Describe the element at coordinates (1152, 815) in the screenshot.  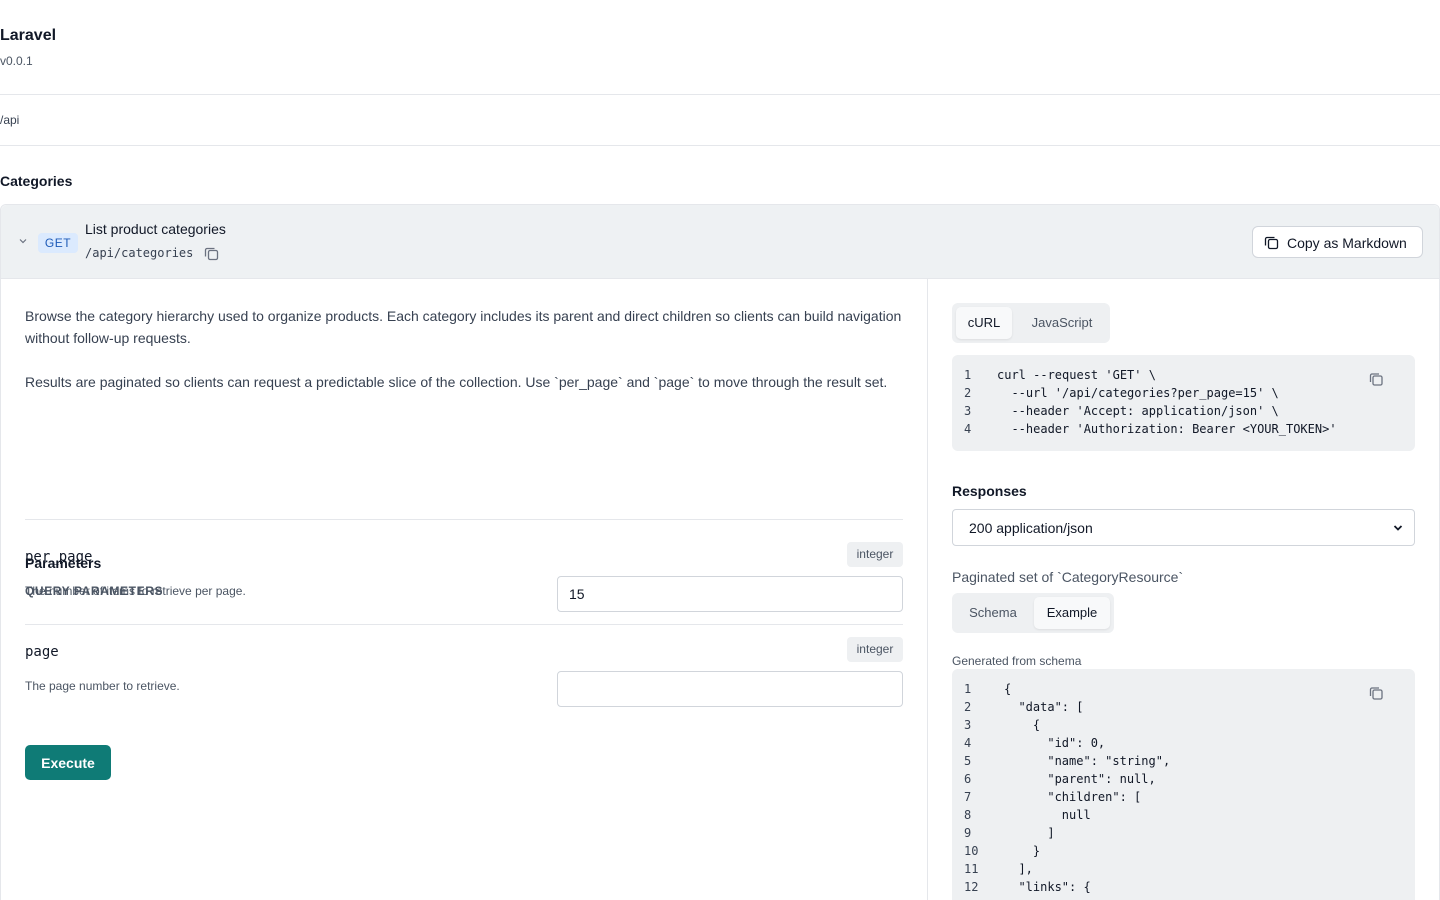
I see `code-line: 8 null` at that location.